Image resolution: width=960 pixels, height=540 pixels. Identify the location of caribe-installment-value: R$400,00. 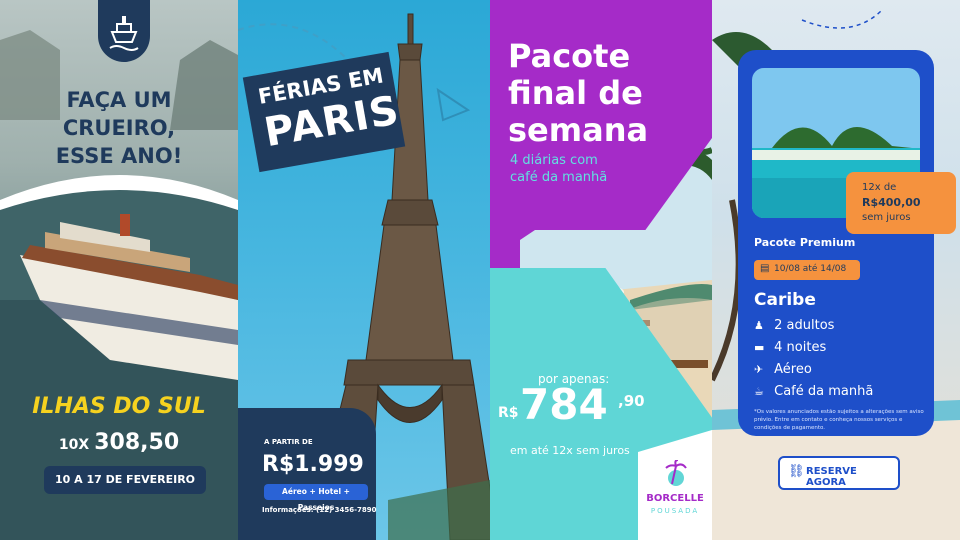
(891, 202).